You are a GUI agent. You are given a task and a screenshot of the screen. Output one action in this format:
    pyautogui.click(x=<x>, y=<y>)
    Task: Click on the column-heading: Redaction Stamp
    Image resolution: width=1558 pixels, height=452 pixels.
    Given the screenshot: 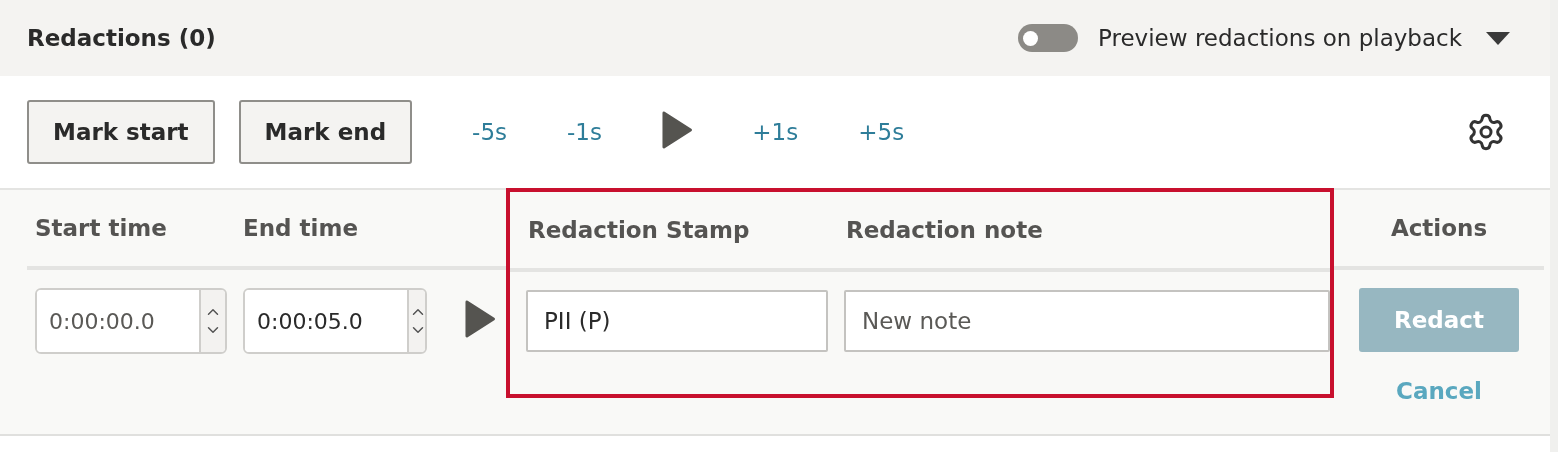 What is the action you would take?
    pyautogui.click(x=639, y=230)
    